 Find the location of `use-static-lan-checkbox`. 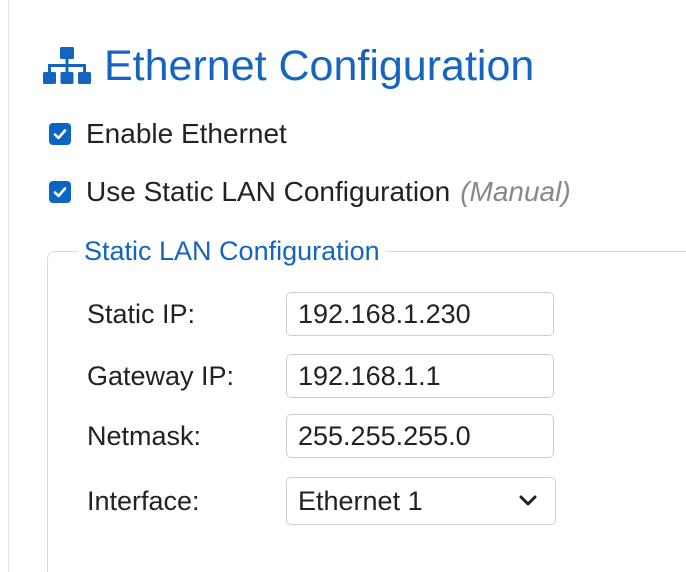

use-static-lan-checkbox is located at coordinates (60, 192).